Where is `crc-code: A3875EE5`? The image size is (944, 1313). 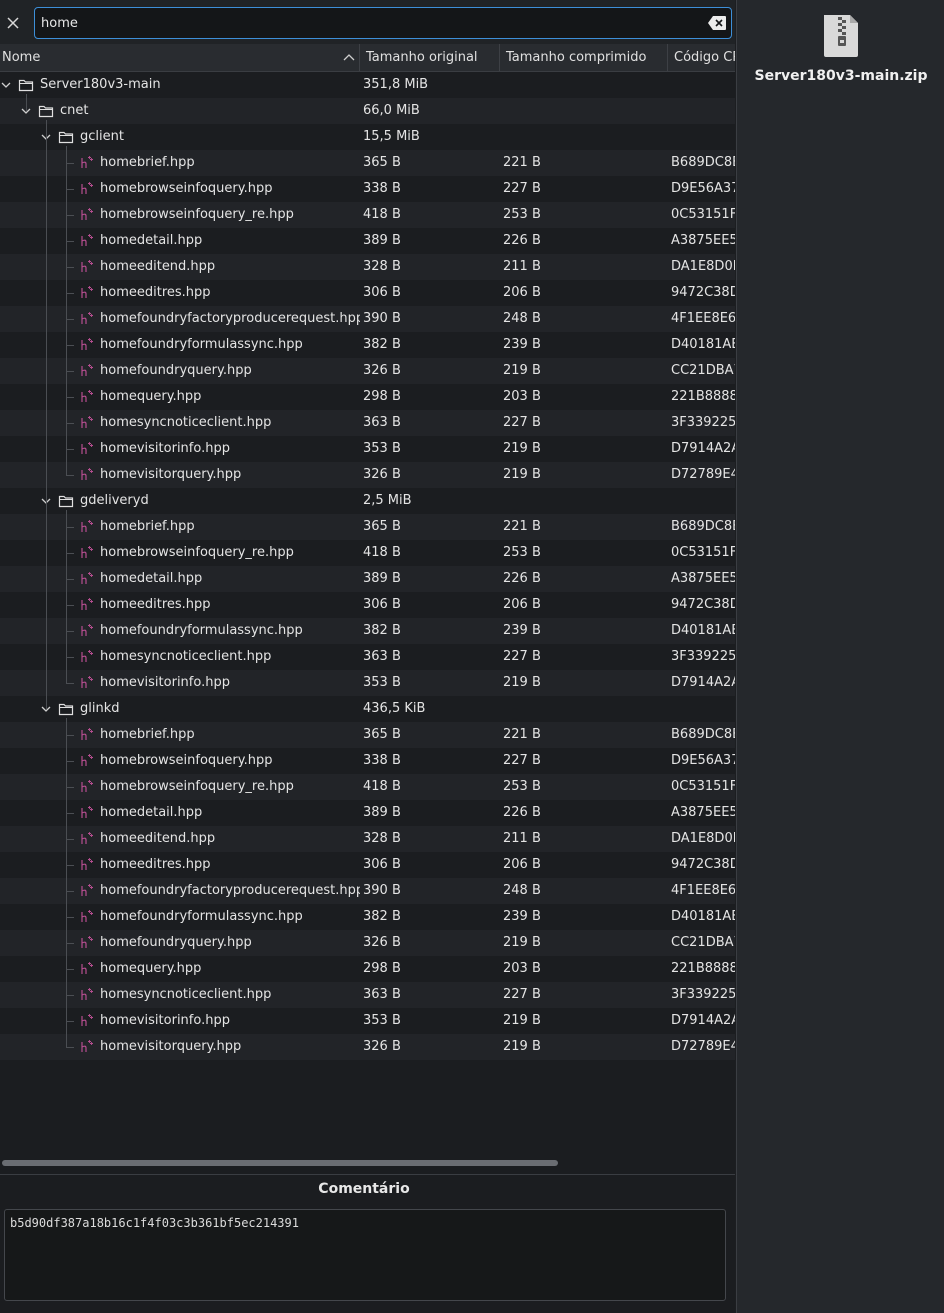
crc-code: A3875EE5 is located at coordinates (703, 812).